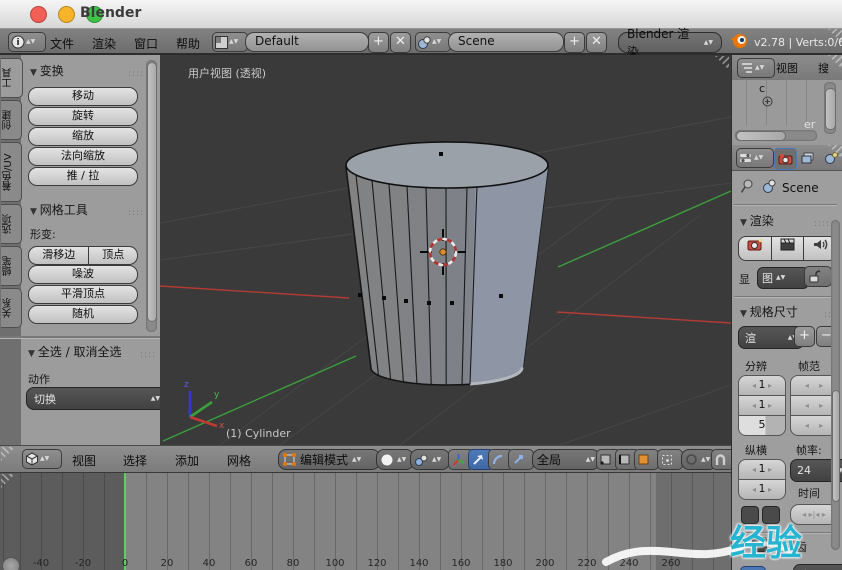  I want to click on screen-layout-icon-button: ▲▼, so click(230, 42).